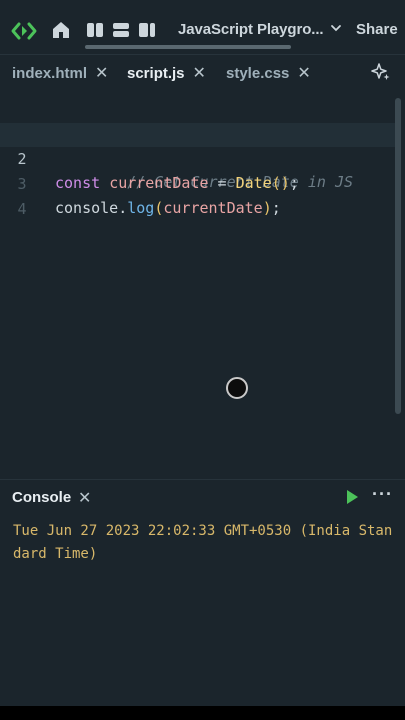 The image size is (405, 720). What do you see at coordinates (382, 494) in the screenshot?
I see `more-horizontal-icon: ···` at bounding box center [382, 494].